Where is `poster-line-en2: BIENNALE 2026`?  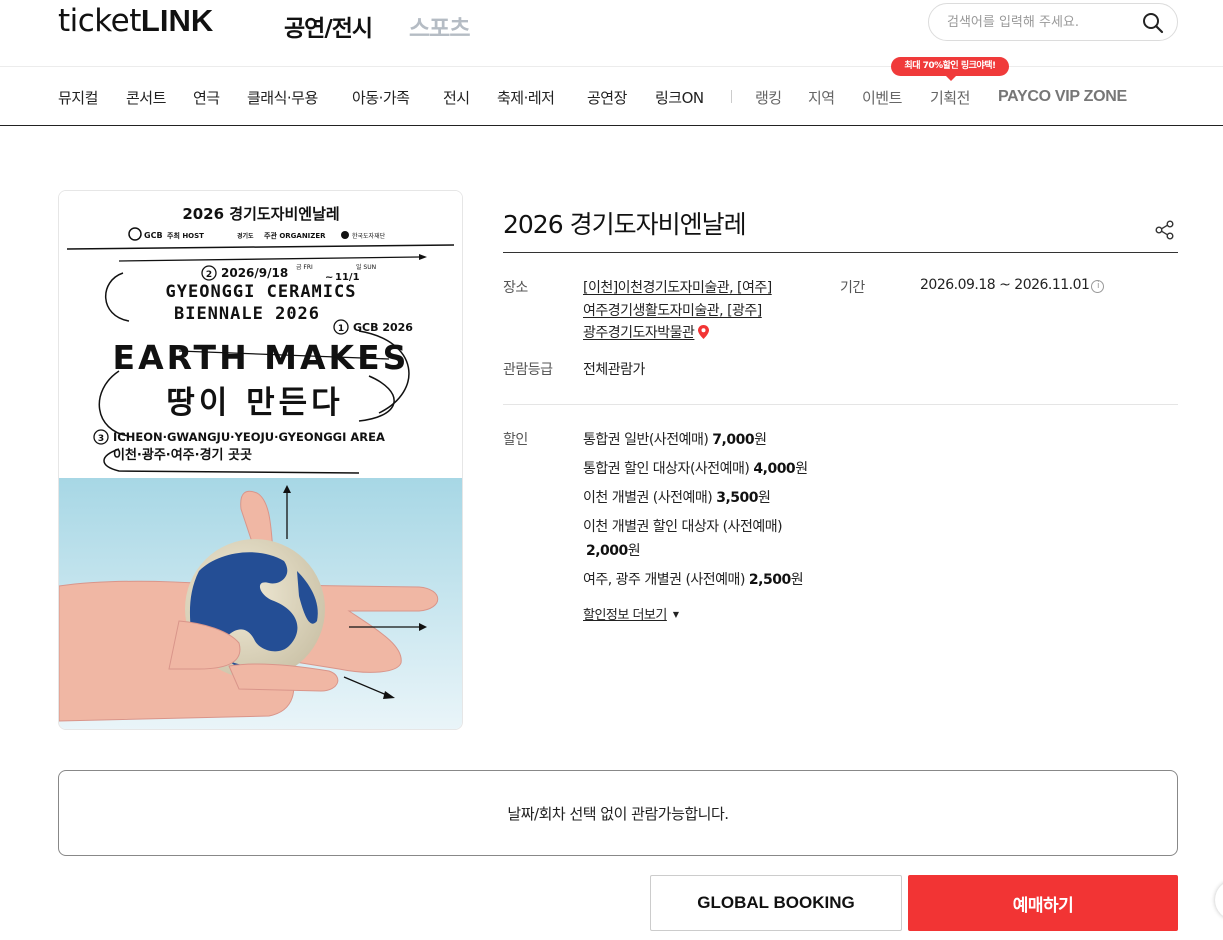
poster-line-en2: BIENNALE 2026 is located at coordinates (247, 314).